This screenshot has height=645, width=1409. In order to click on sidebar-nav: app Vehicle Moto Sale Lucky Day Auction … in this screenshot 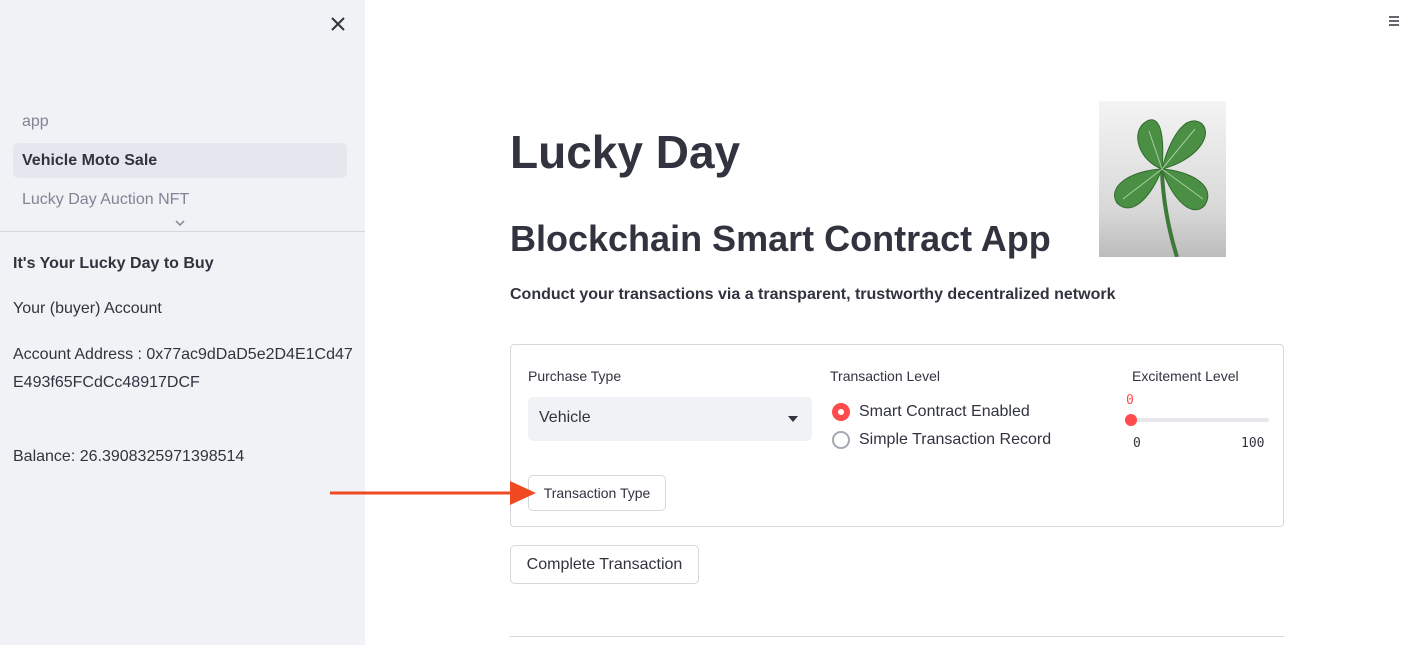, I will do `click(180, 162)`.